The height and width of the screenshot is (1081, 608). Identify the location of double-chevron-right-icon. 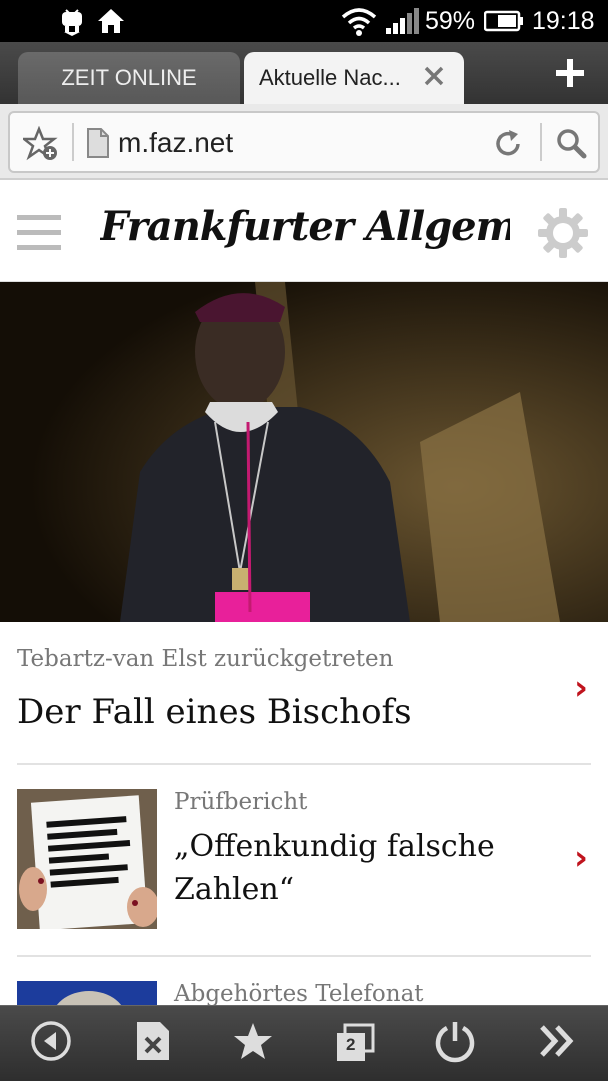
(557, 1043).